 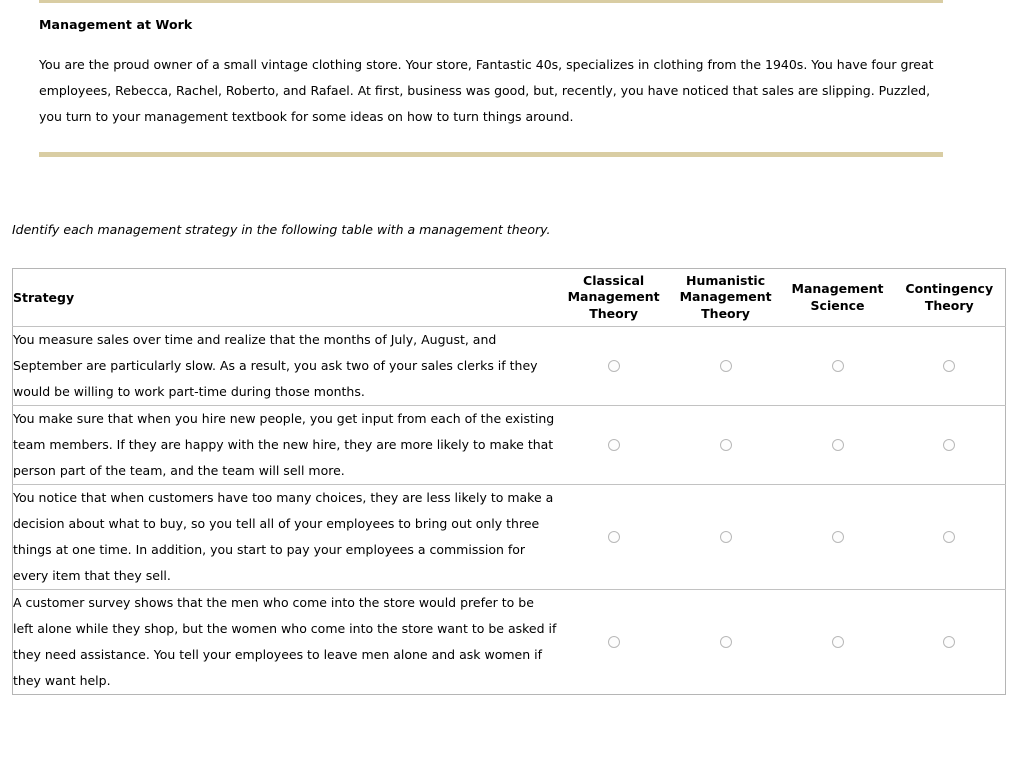 I want to click on radio-cell-row2-contingency, so click(x=950, y=445).